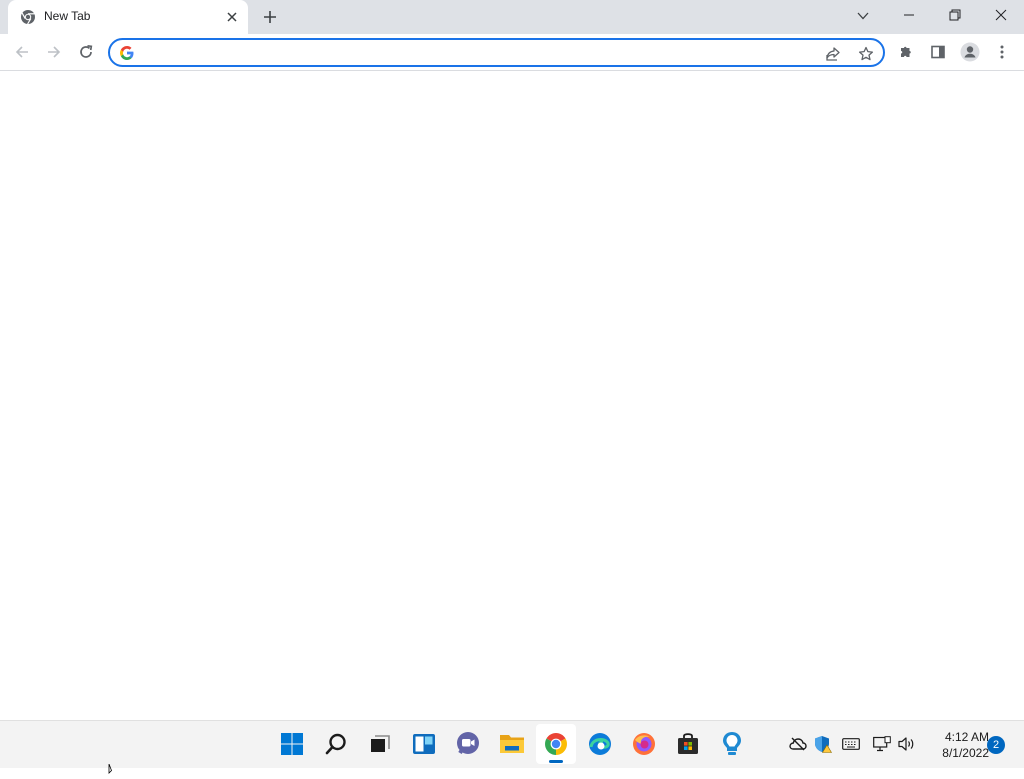  What do you see at coordinates (732, 744) in the screenshot?
I see `tips-lightbulb-icon` at bounding box center [732, 744].